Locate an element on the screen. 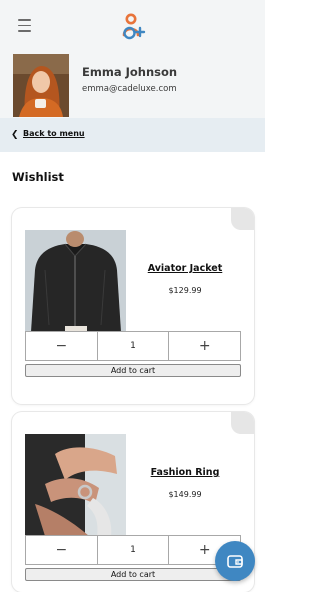  wallet-icon is located at coordinates (235, 561).